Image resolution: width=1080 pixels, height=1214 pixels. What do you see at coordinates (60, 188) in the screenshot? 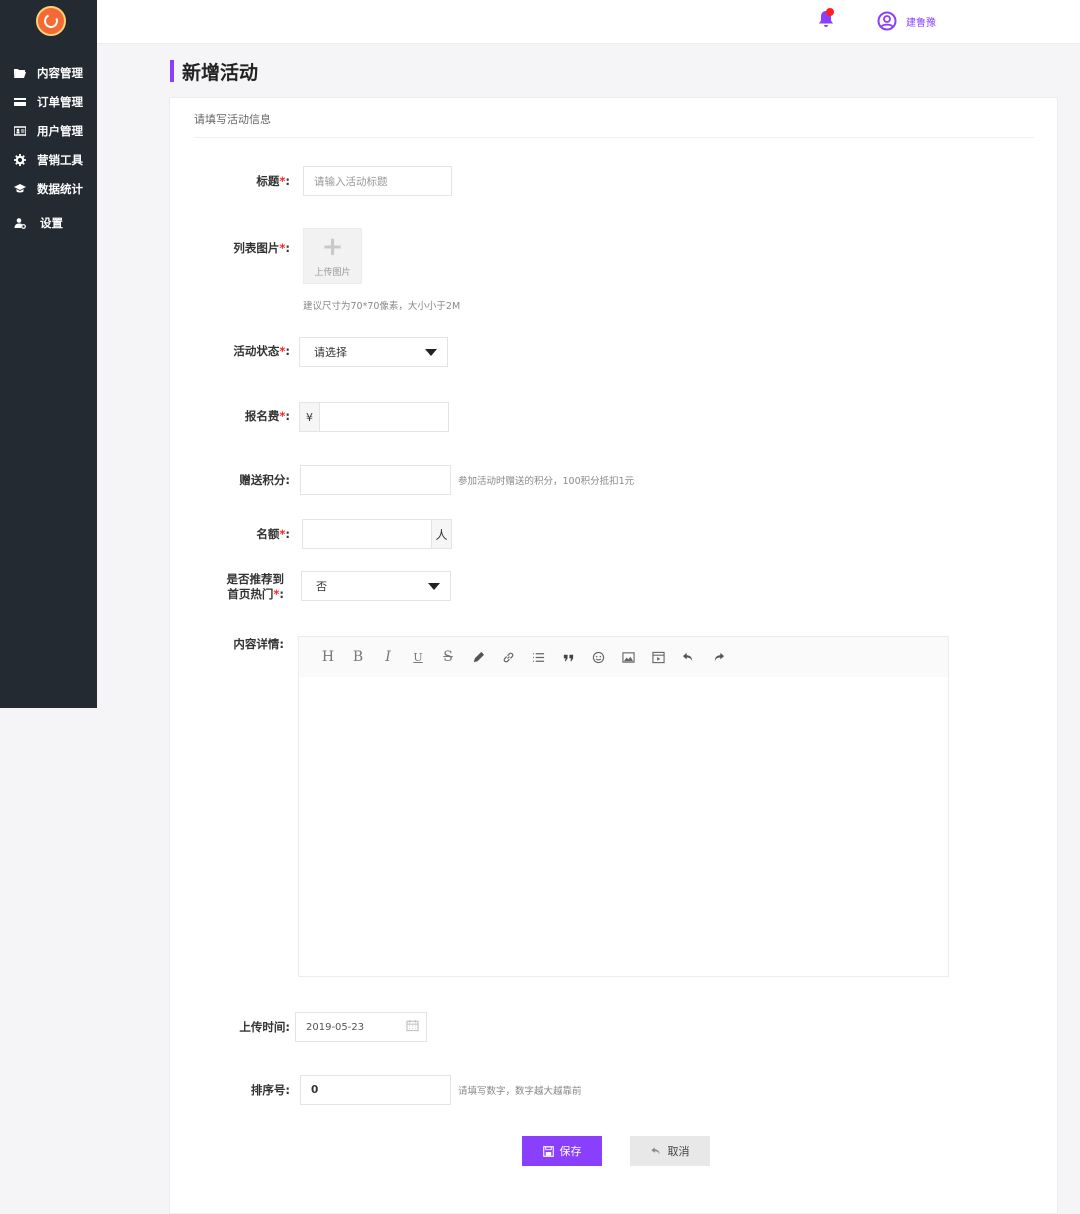
I see `sidebar-item-label: 数据统计` at bounding box center [60, 188].